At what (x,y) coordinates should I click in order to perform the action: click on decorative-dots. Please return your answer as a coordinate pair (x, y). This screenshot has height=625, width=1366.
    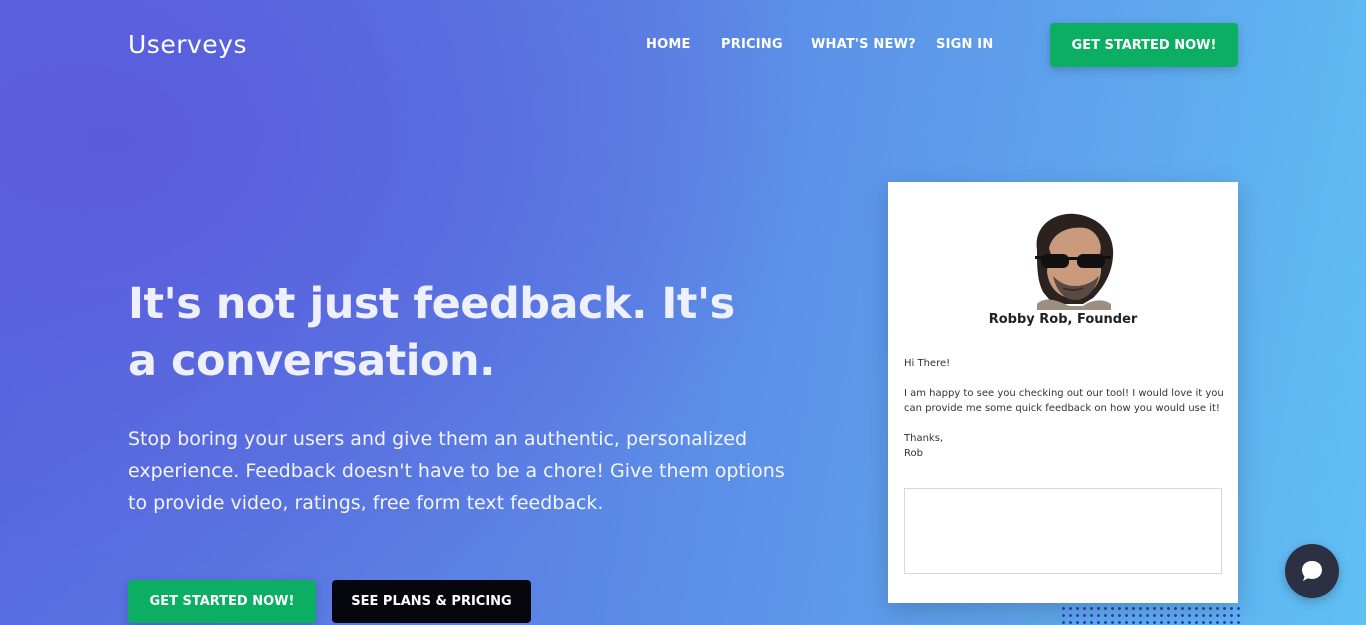
    Looking at the image, I should click on (1150, 615).